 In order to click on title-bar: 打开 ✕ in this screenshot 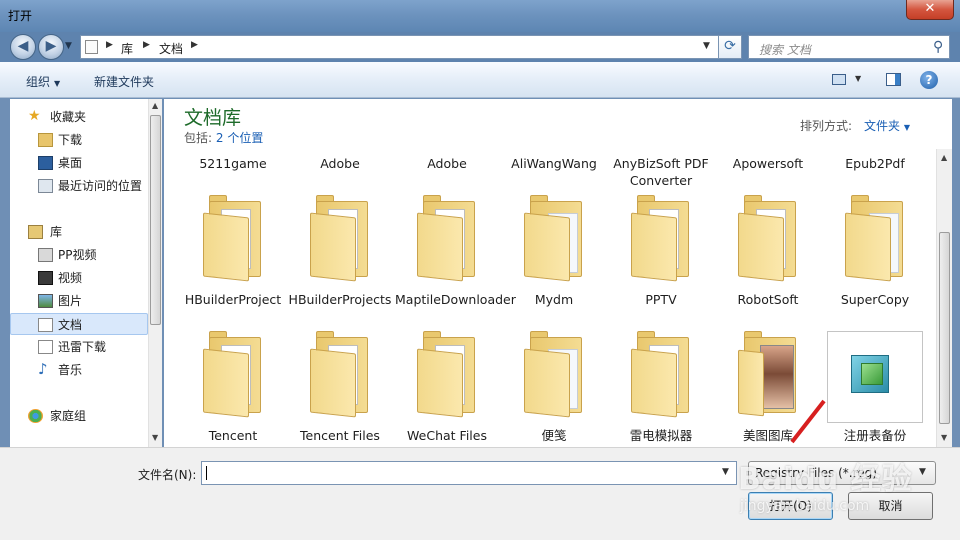, I will do `click(480, 16)`.